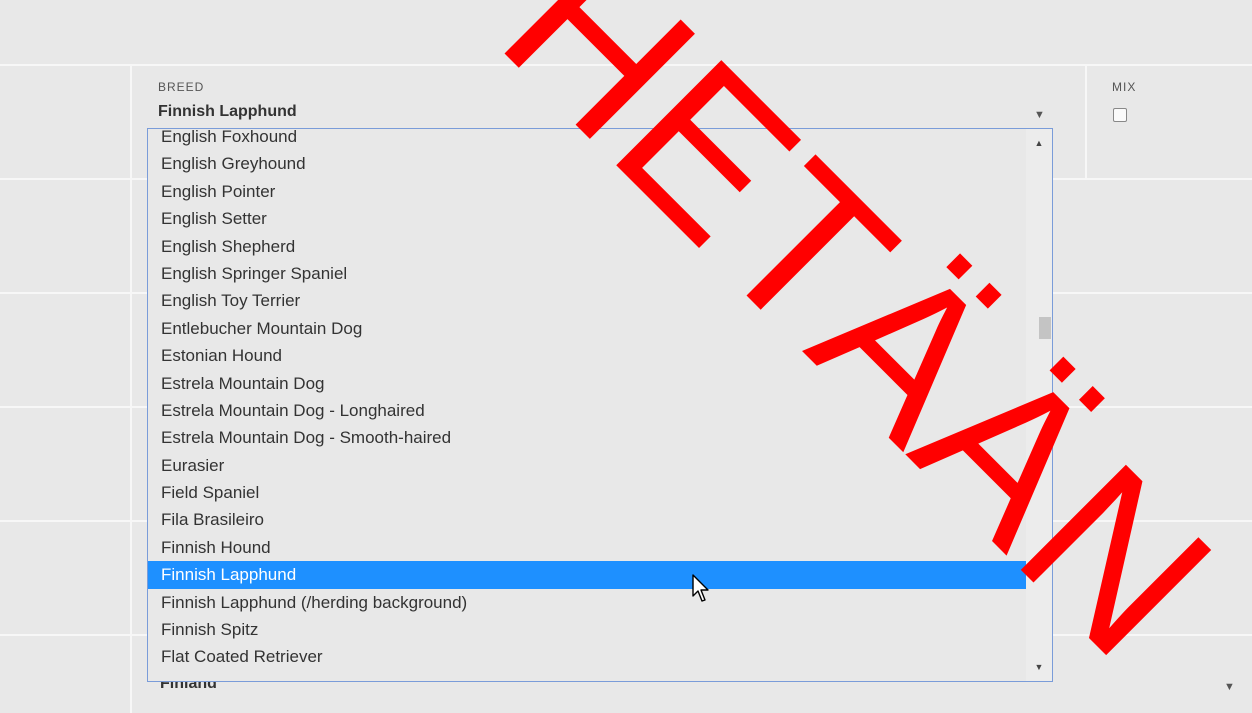 The width and height of the screenshot is (1252, 713). I want to click on breed-option: English Pointer, so click(587, 191).